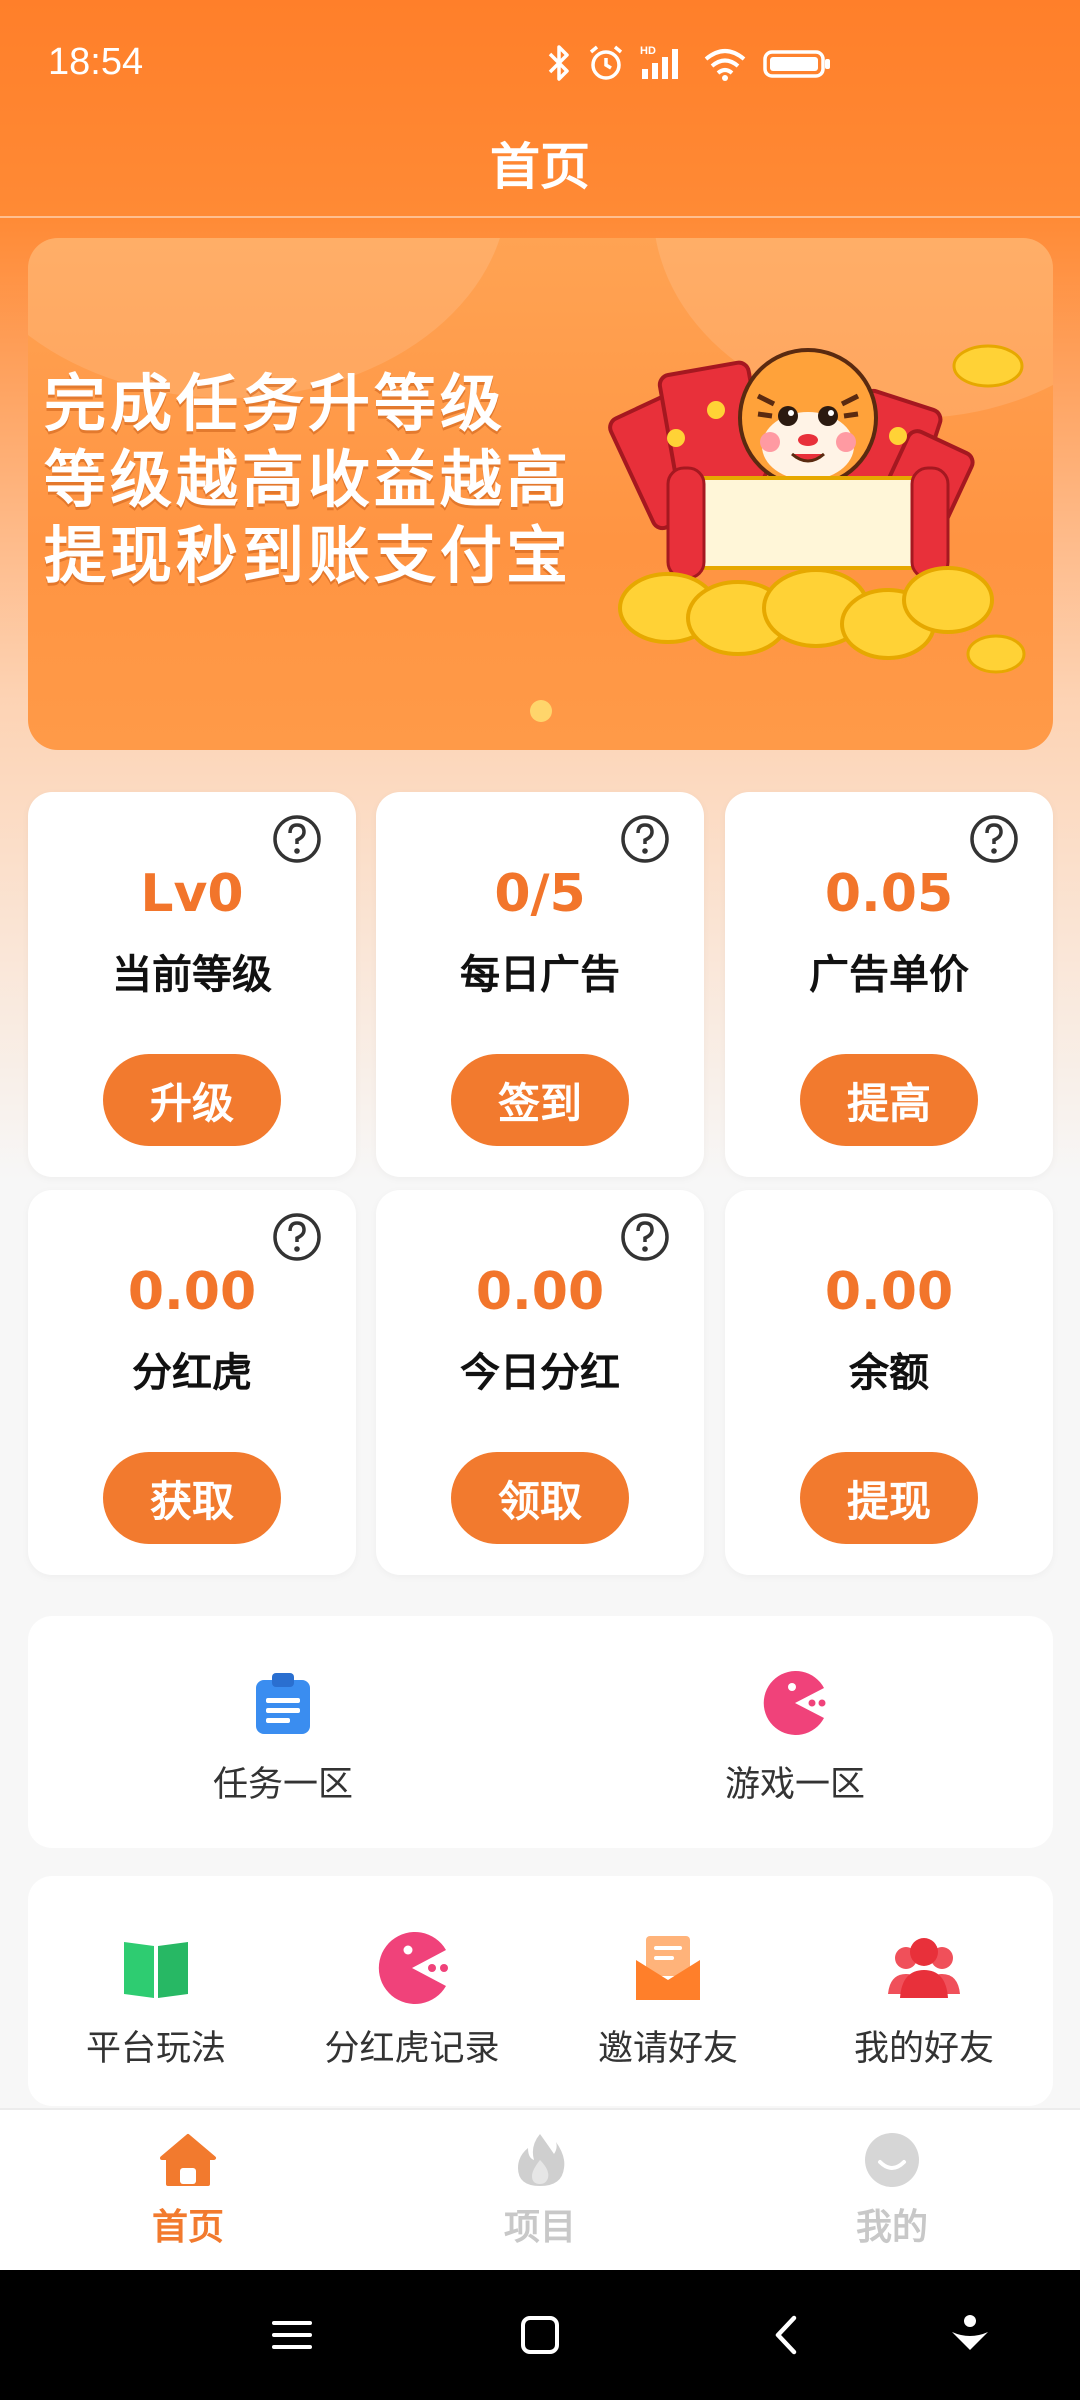  I want to click on banner-line: 等级越高收益越高, so click(308, 479).